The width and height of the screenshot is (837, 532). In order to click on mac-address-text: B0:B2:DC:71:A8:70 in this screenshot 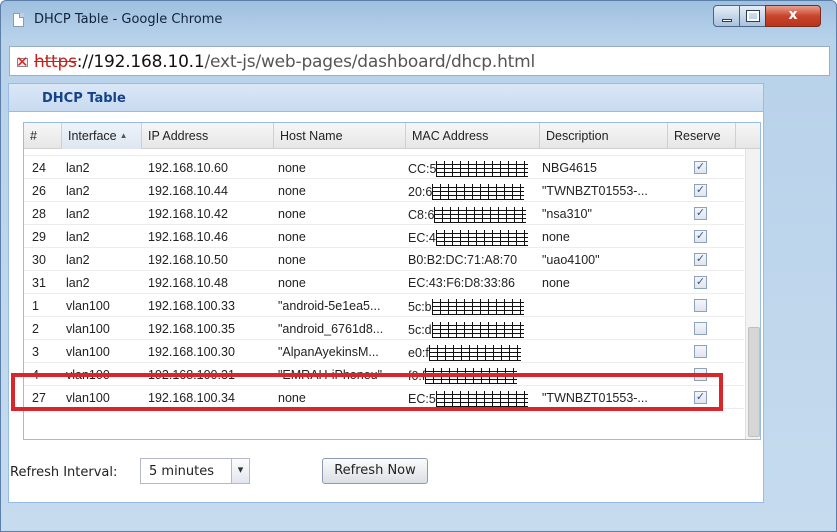, I will do `click(463, 260)`.